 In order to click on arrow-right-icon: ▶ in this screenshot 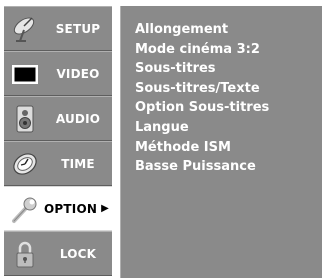, I will do `click(105, 208)`.